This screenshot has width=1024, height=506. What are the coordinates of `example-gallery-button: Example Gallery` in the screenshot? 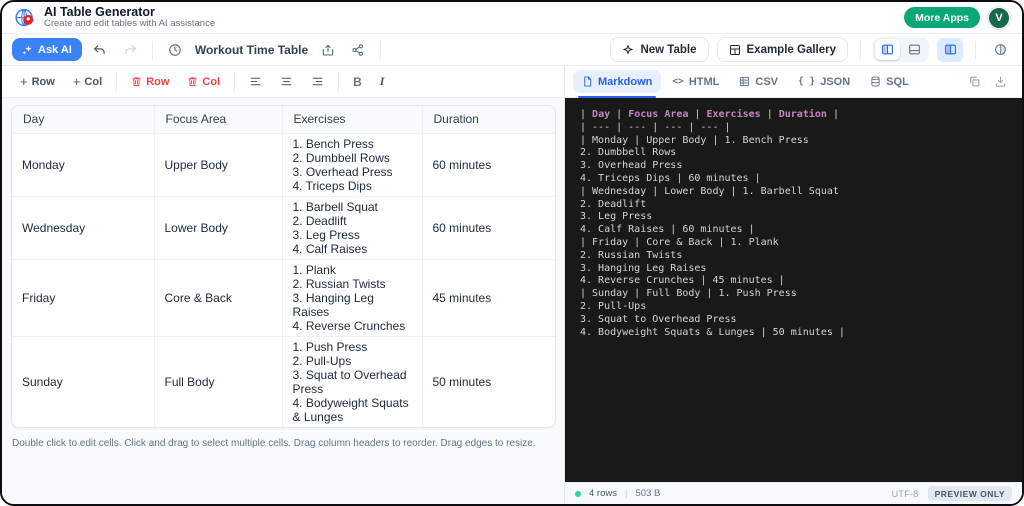 It's located at (782, 49).